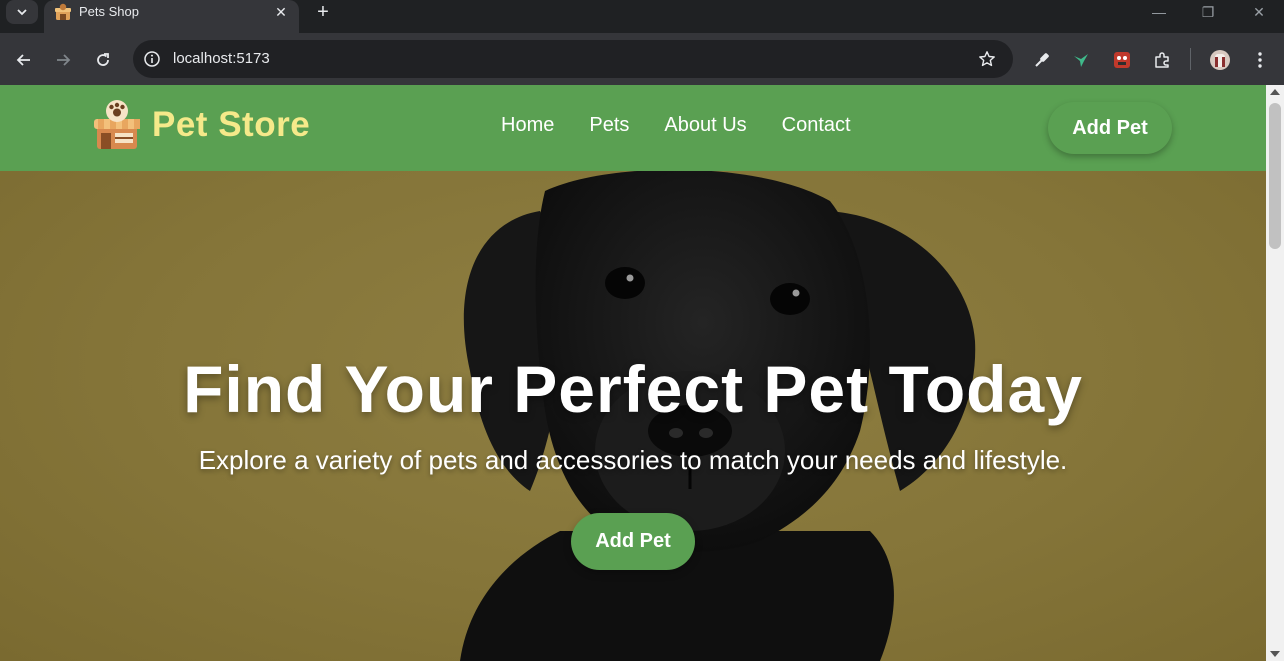  I want to click on browser-toolbar: localhost:5173, so click(642, 59).